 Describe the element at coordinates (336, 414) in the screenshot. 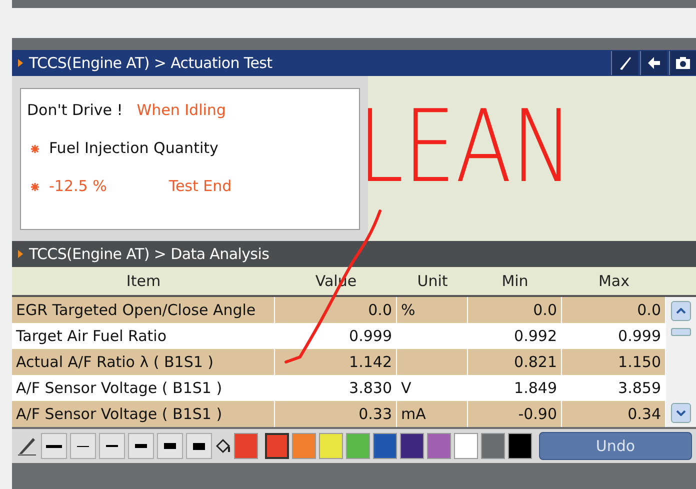

I see `table-cell: 0.33` at that location.